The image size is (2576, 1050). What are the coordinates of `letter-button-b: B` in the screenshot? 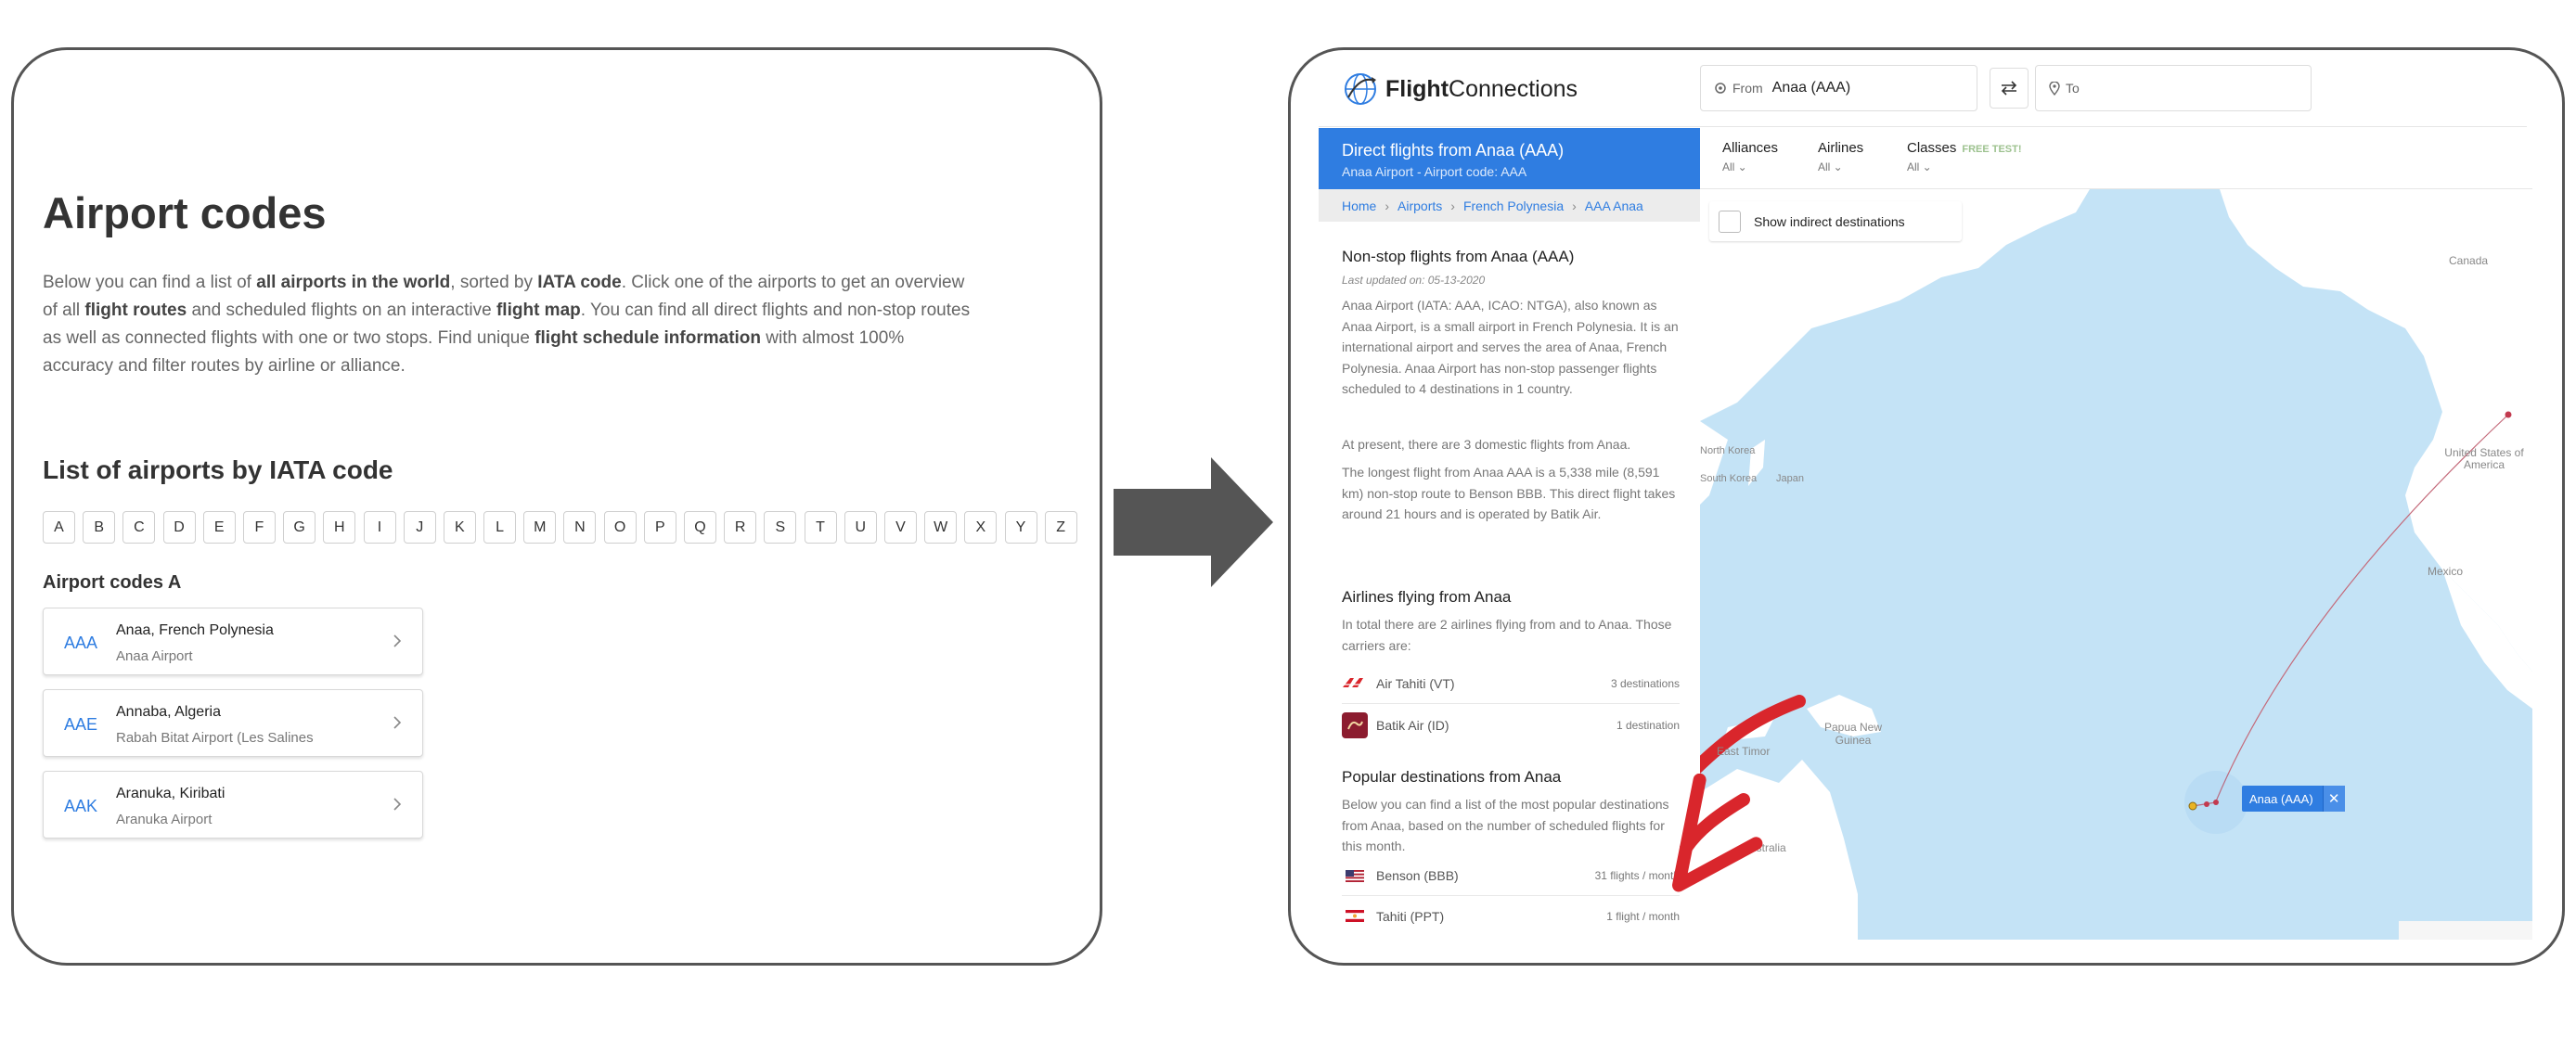 It's located at (99, 527).